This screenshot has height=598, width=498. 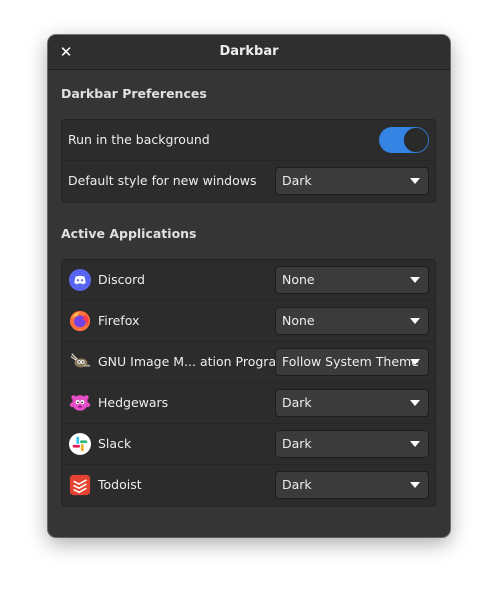 I want to click on window-title: Darkbar, so click(x=249, y=51).